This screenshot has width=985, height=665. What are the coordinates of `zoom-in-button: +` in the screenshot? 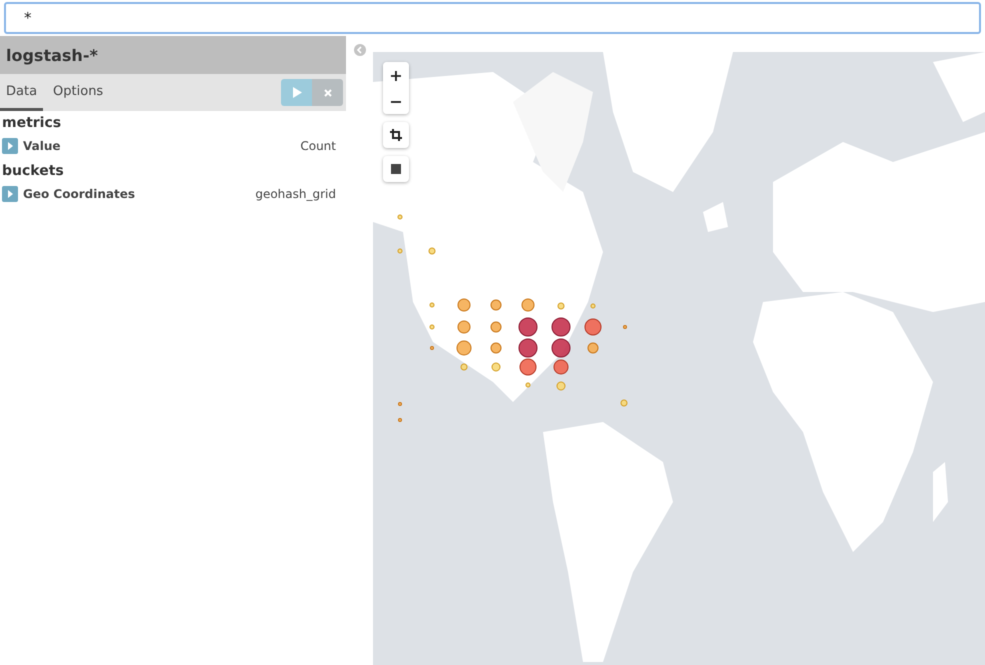 It's located at (396, 75).